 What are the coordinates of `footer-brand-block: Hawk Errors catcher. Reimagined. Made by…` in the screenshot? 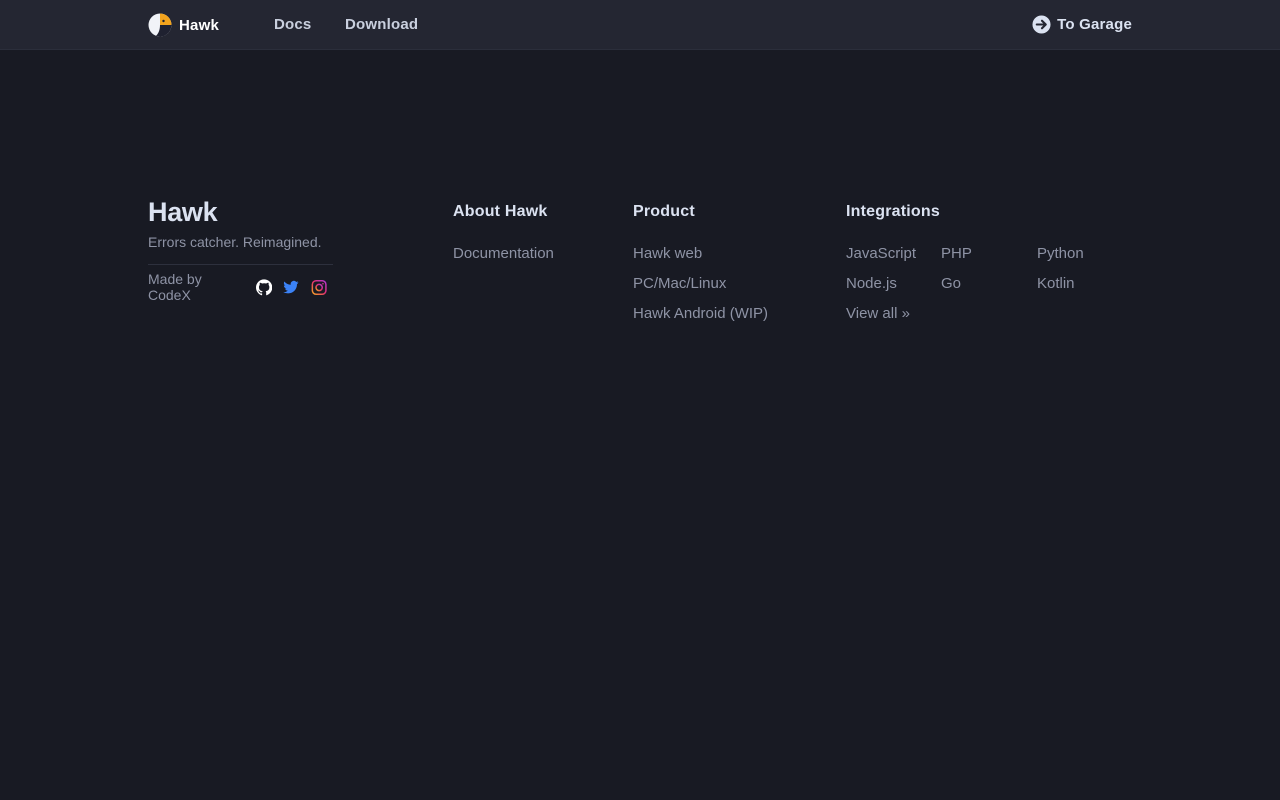 It's located at (243, 250).